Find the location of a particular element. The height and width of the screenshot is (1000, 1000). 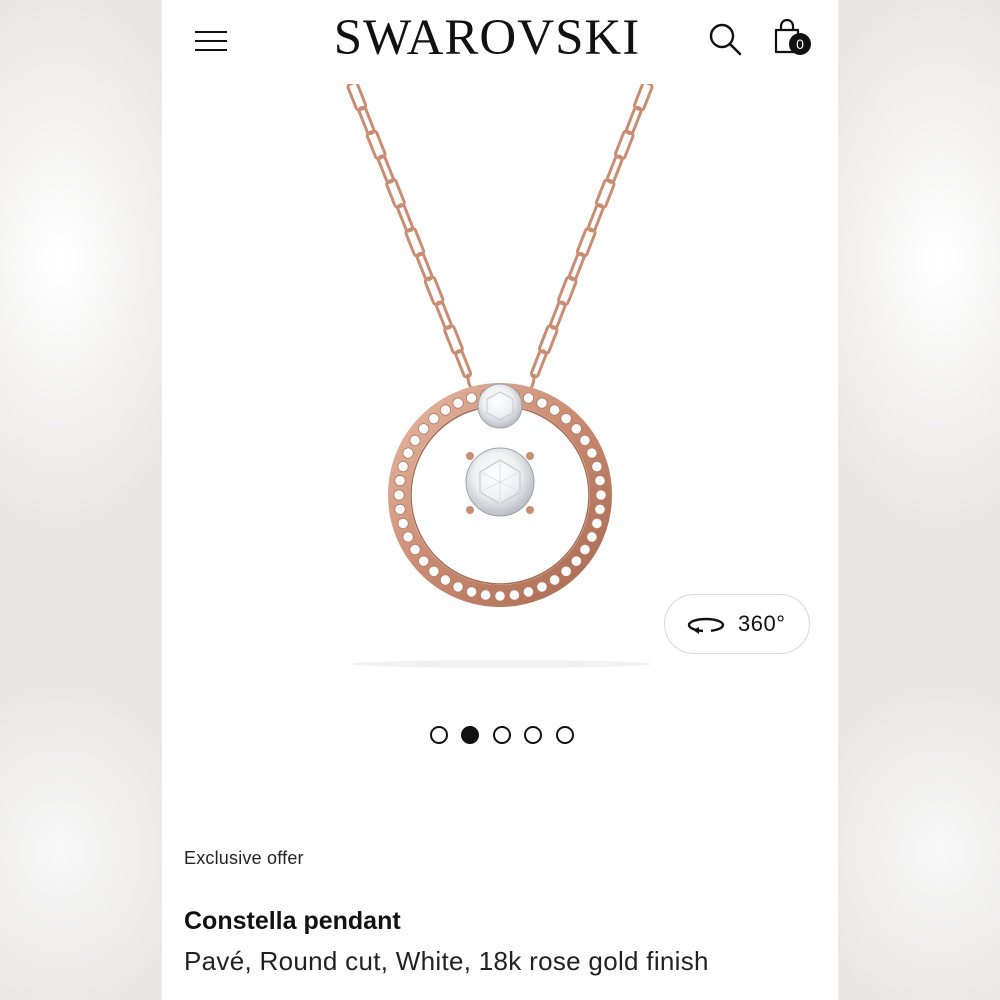

view-360-button: 360° is located at coordinates (737, 624).